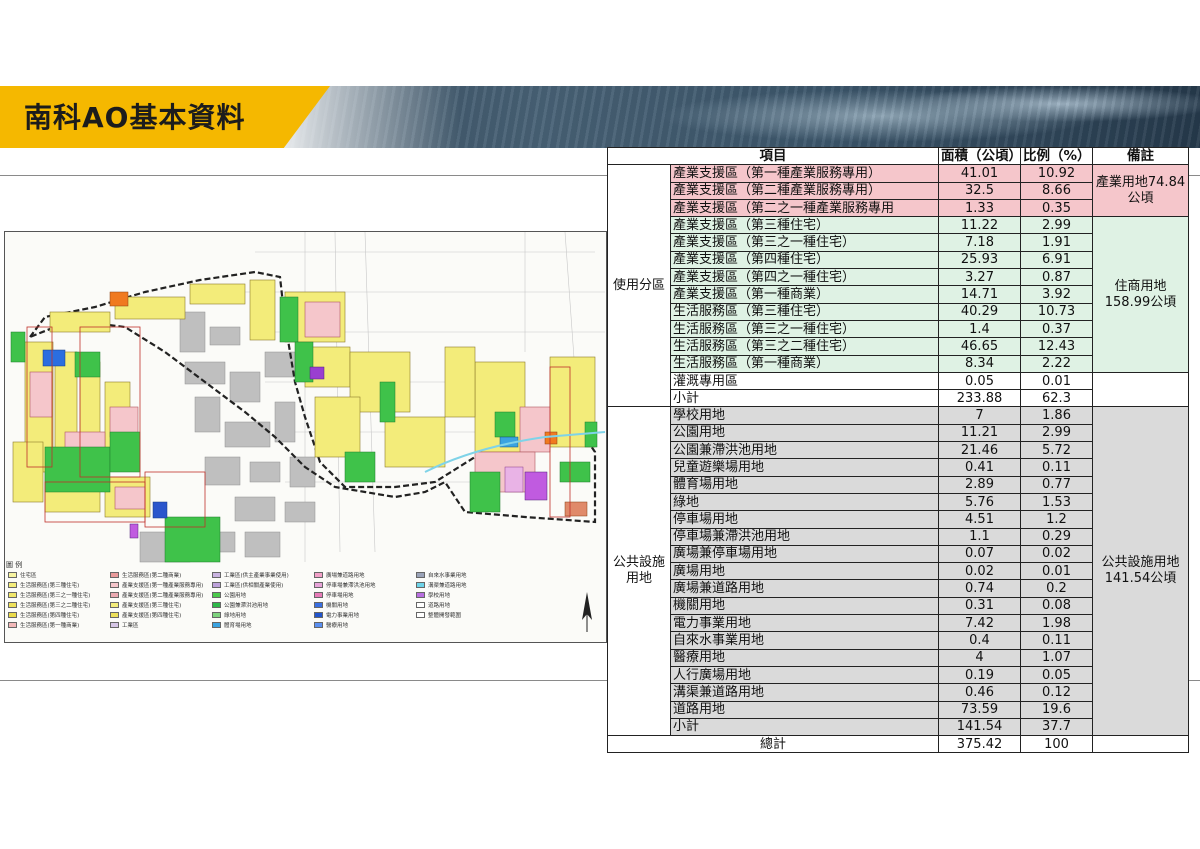 The image size is (1200, 849). I want to click on row-item: 電力事業用地, so click(804, 623).